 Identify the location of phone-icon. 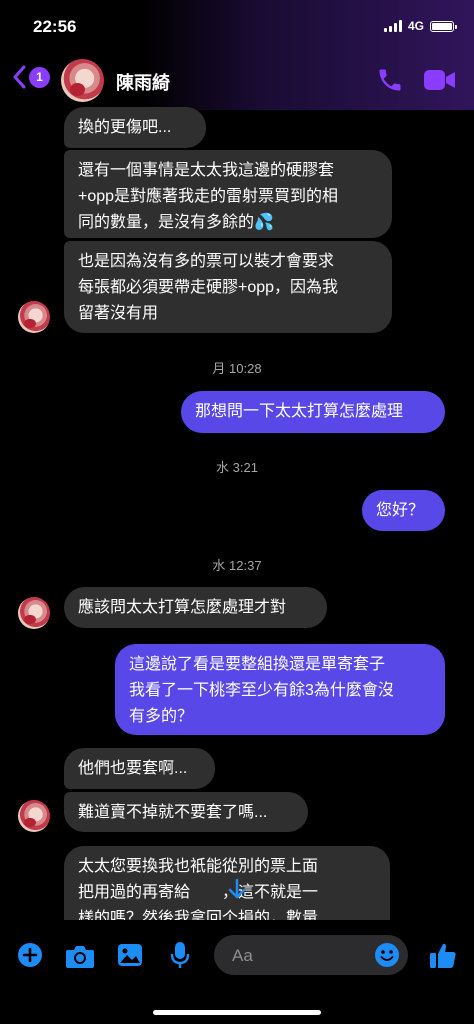
(390, 80).